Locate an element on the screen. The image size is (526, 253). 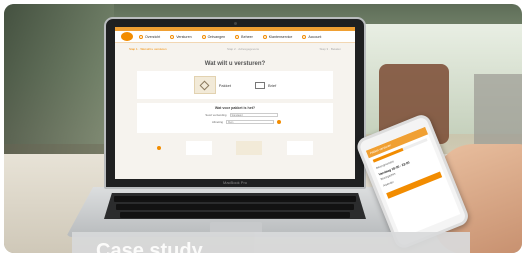
package-icon is located at coordinates (204, 85).